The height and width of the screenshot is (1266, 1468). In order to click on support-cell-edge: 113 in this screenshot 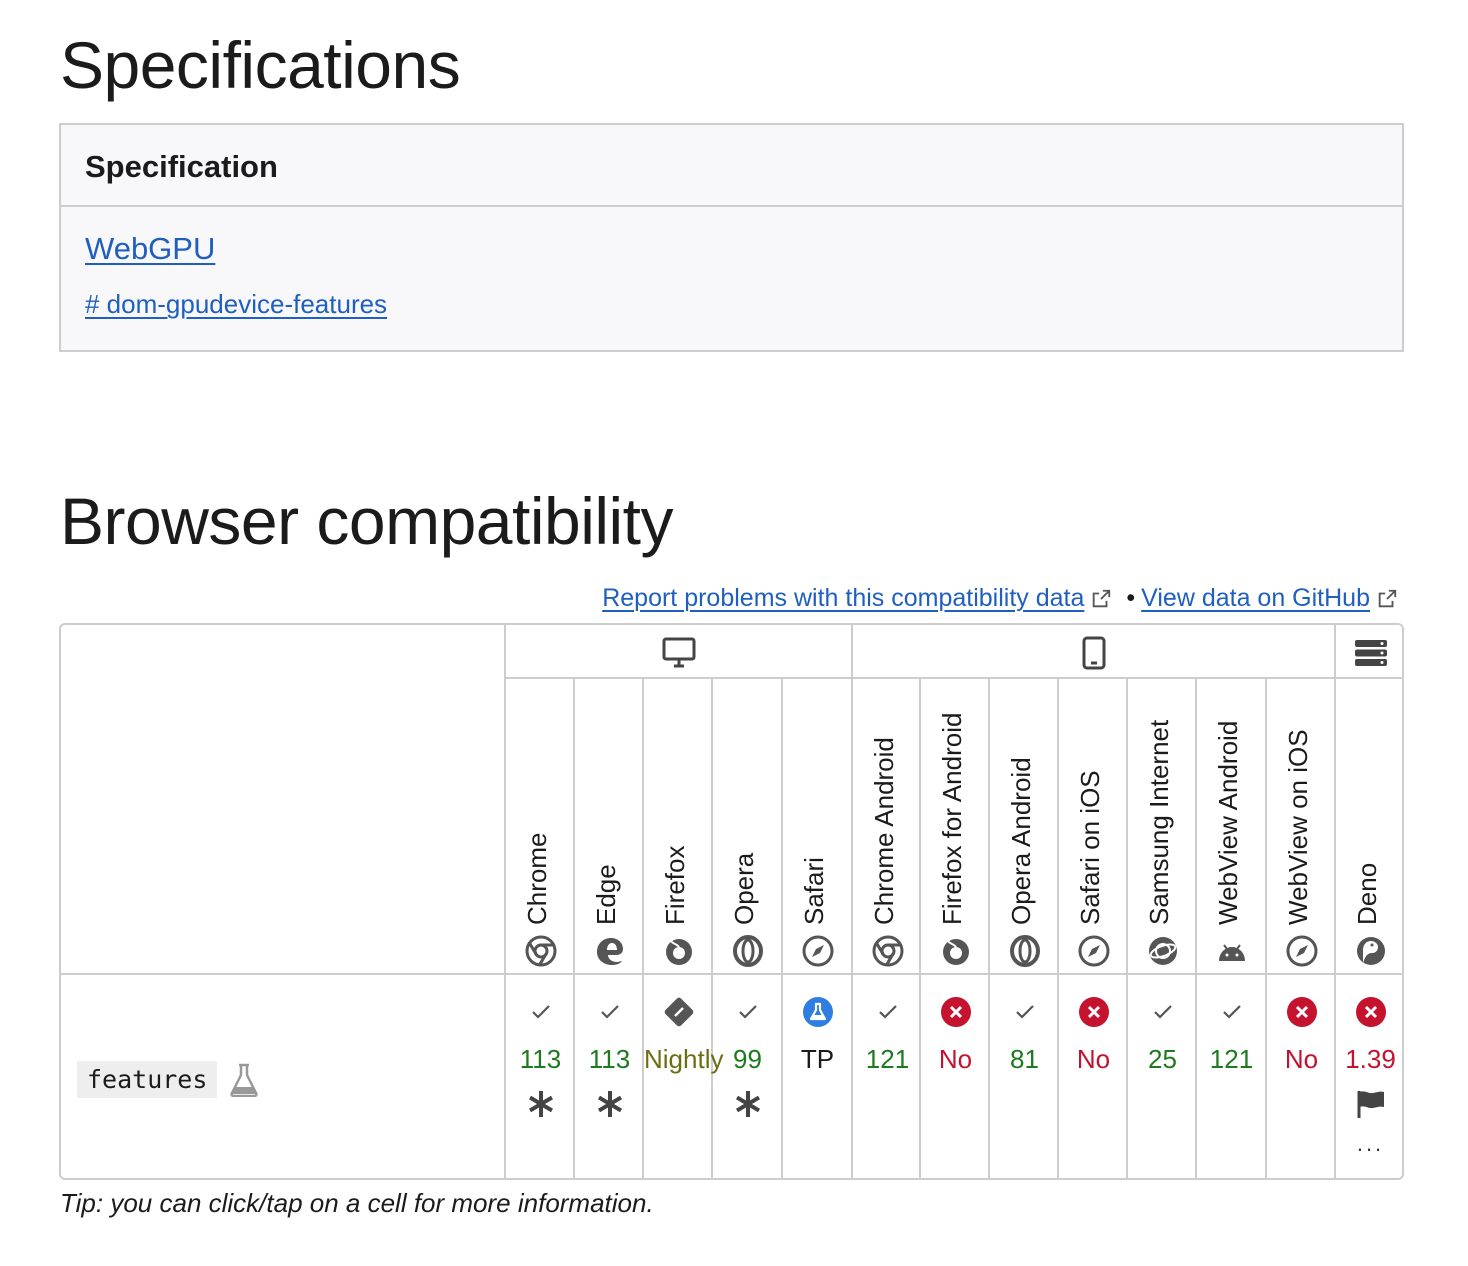, I will do `click(609, 1077)`.